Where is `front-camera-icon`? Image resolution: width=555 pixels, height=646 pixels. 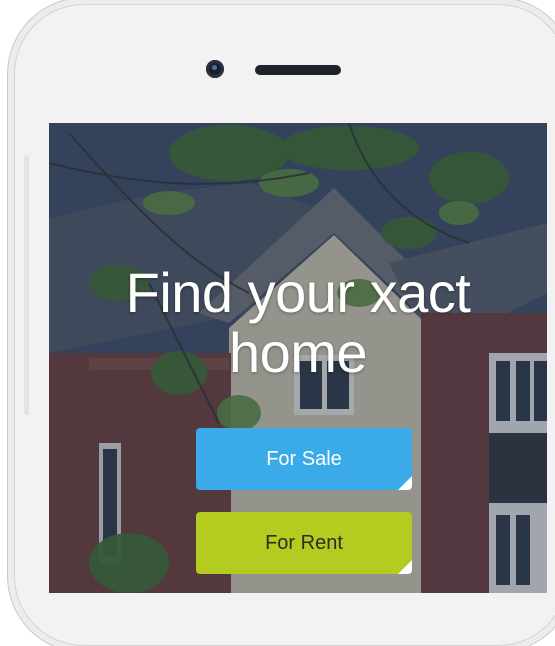
front-camera-icon is located at coordinates (215, 69).